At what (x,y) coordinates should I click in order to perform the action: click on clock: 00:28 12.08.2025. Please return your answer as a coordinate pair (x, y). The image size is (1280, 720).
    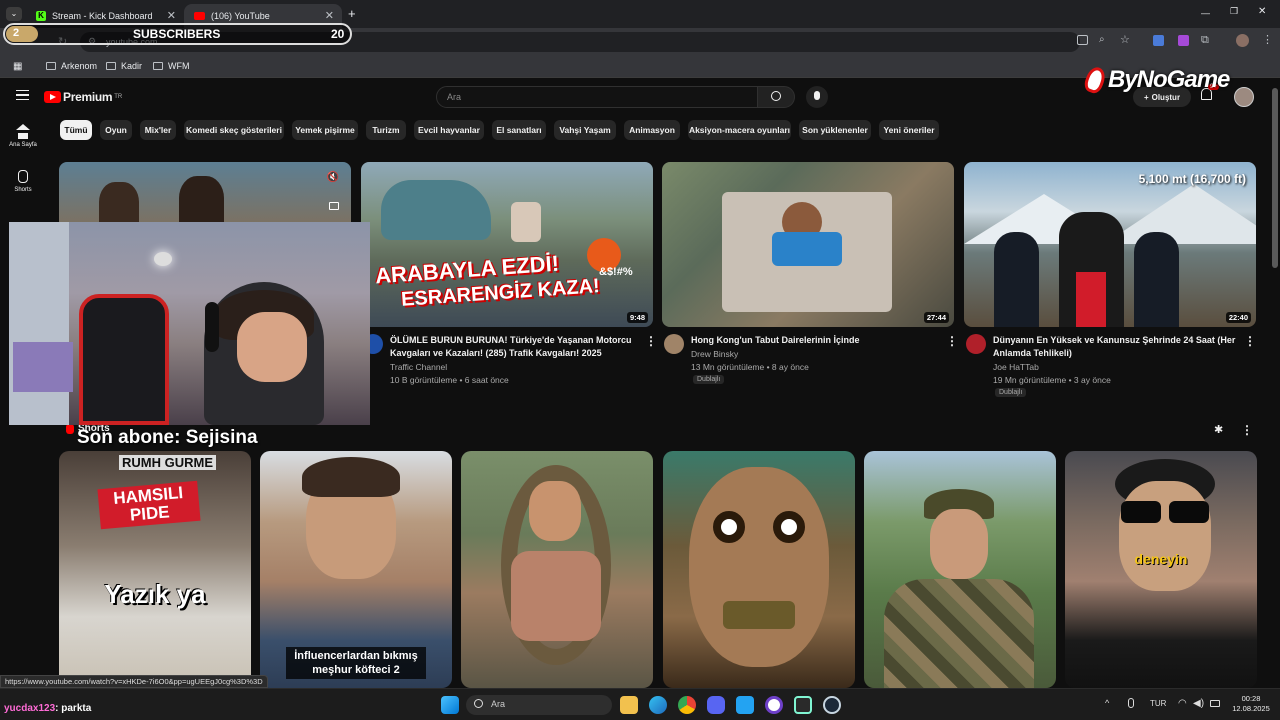
    Looking at the image, I should click on (1251, 704).